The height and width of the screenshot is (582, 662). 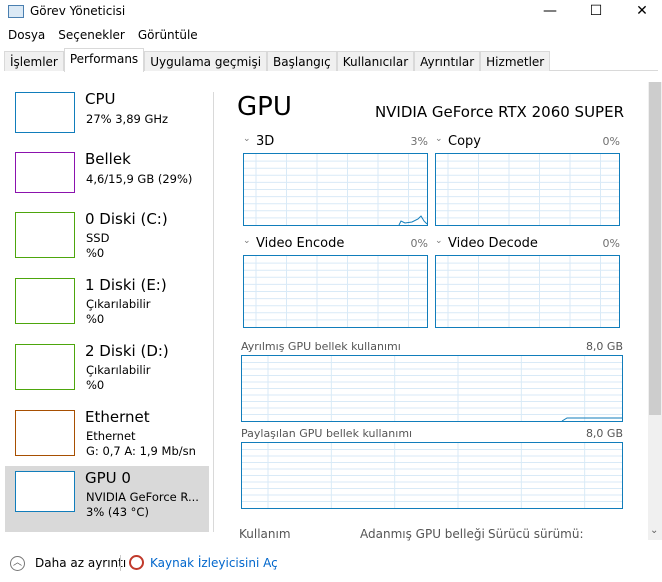 What do you see at coordinates (375, 61) in the screenshot?
I see `tab-4: Kullanıcılar` at bounding box center [375, 61].